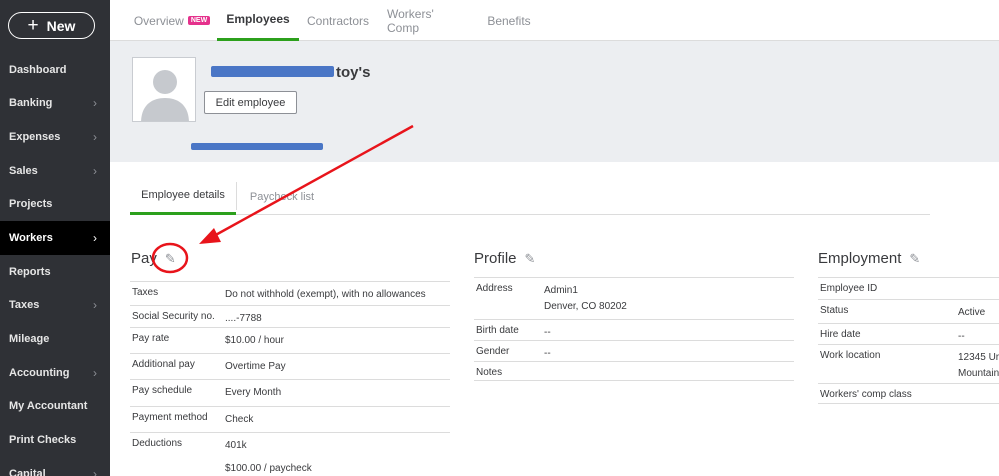 This screenshot has height=476, width=999. Describe the element at coordinates (35, 137) in the screenshot. I see `sidebar-item-label: Expenses` at that location.